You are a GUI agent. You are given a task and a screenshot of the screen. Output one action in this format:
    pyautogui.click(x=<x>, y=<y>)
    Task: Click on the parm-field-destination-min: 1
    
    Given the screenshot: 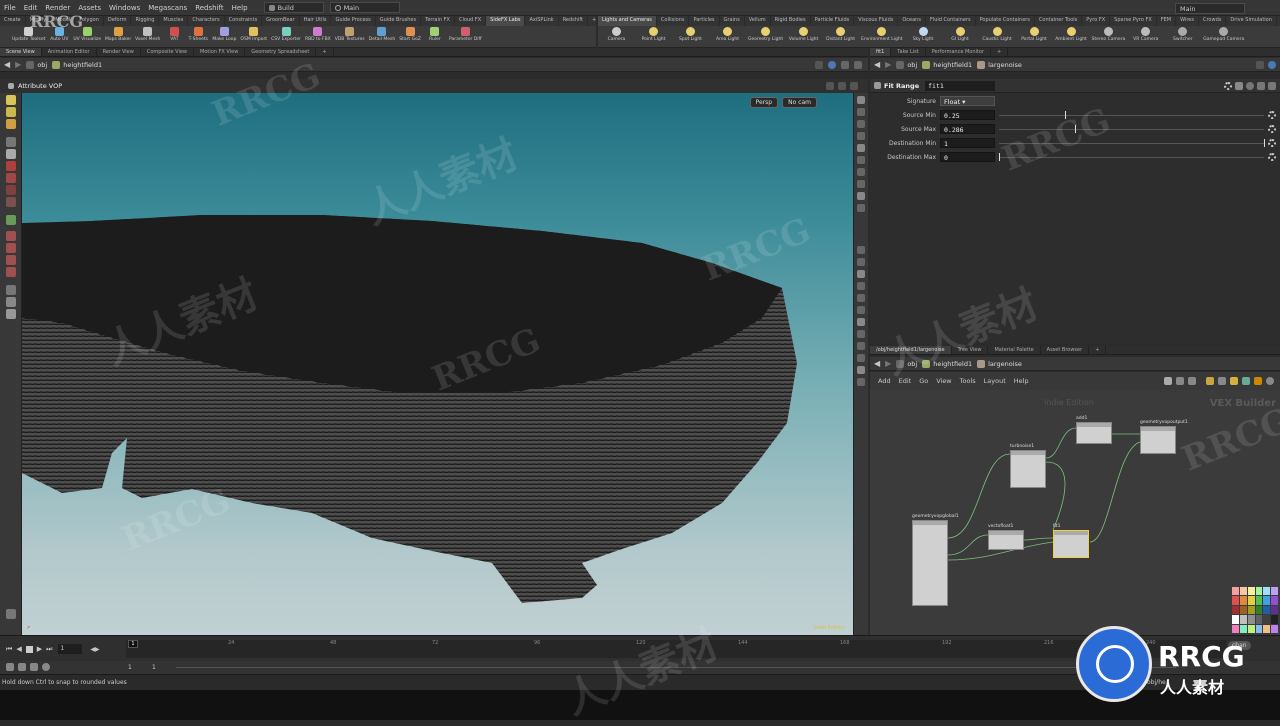 What is the action you would take?
    pyautogui.click(x=967, y=143)
    